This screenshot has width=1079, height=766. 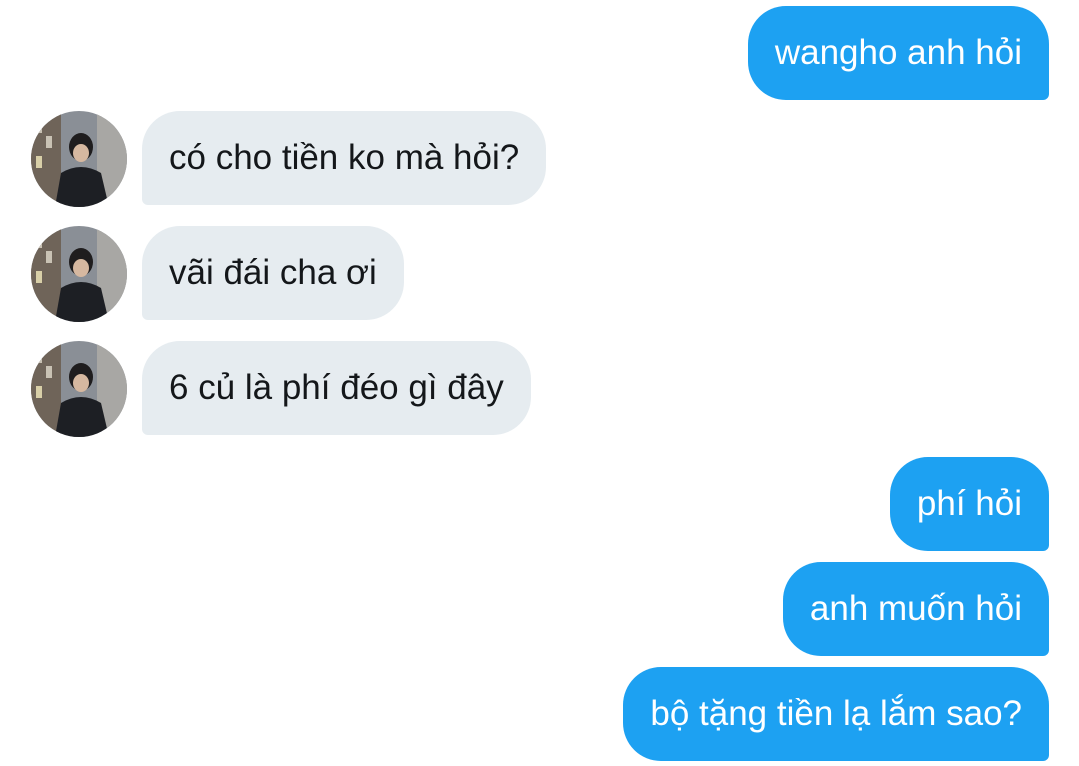 What do you see at coordinates (273, 273) in the screenshot?
I see `received-message-bubble: vãi đái cha ơi` at bounding box center [273, 273].